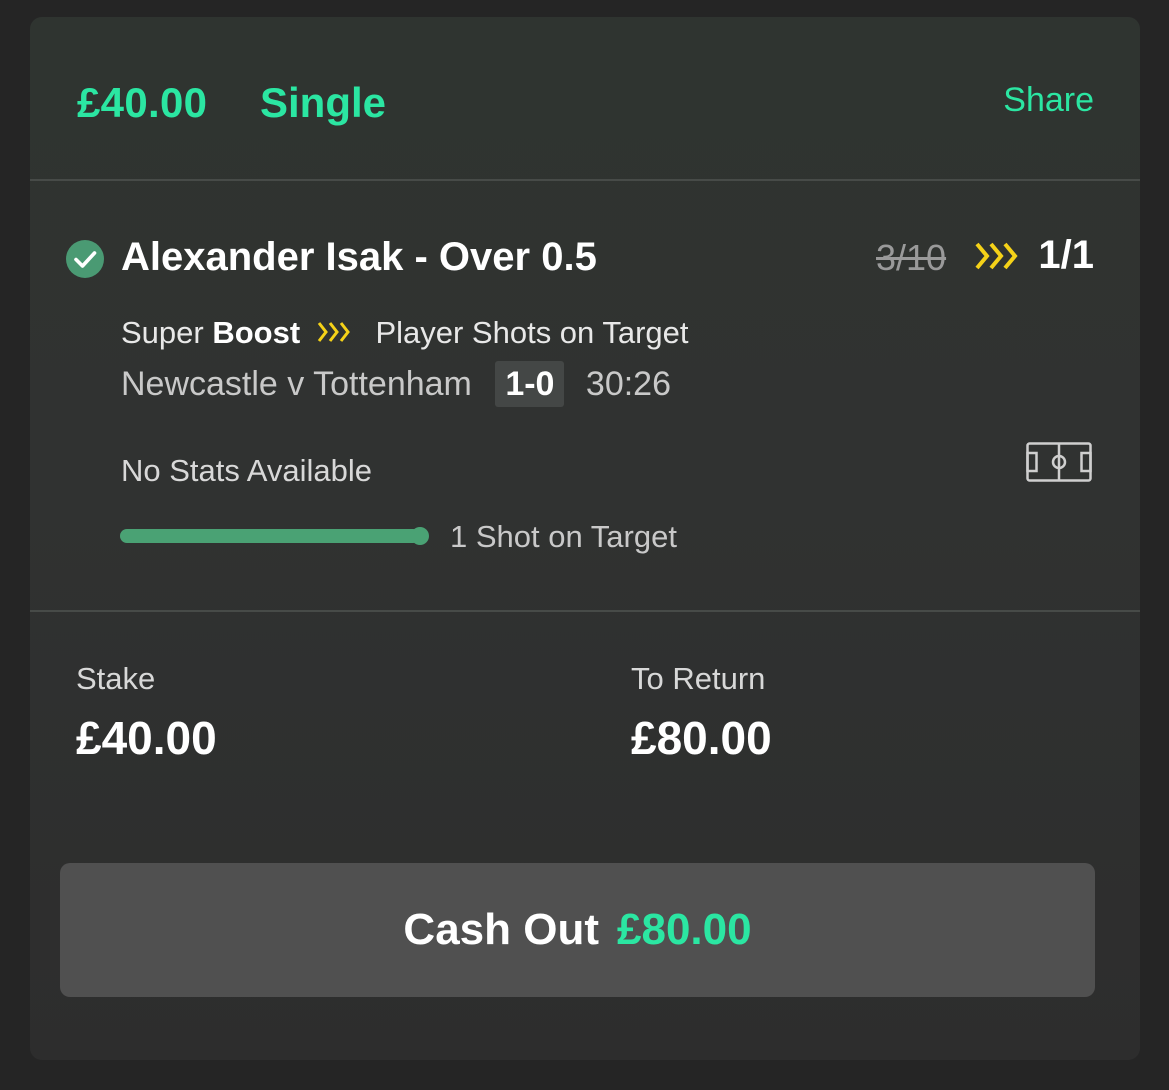  What do you see at coordinates (142, 102) in the screenshot?
I see `header-stake-amount: £40.00` at bounding box center [142, 102].